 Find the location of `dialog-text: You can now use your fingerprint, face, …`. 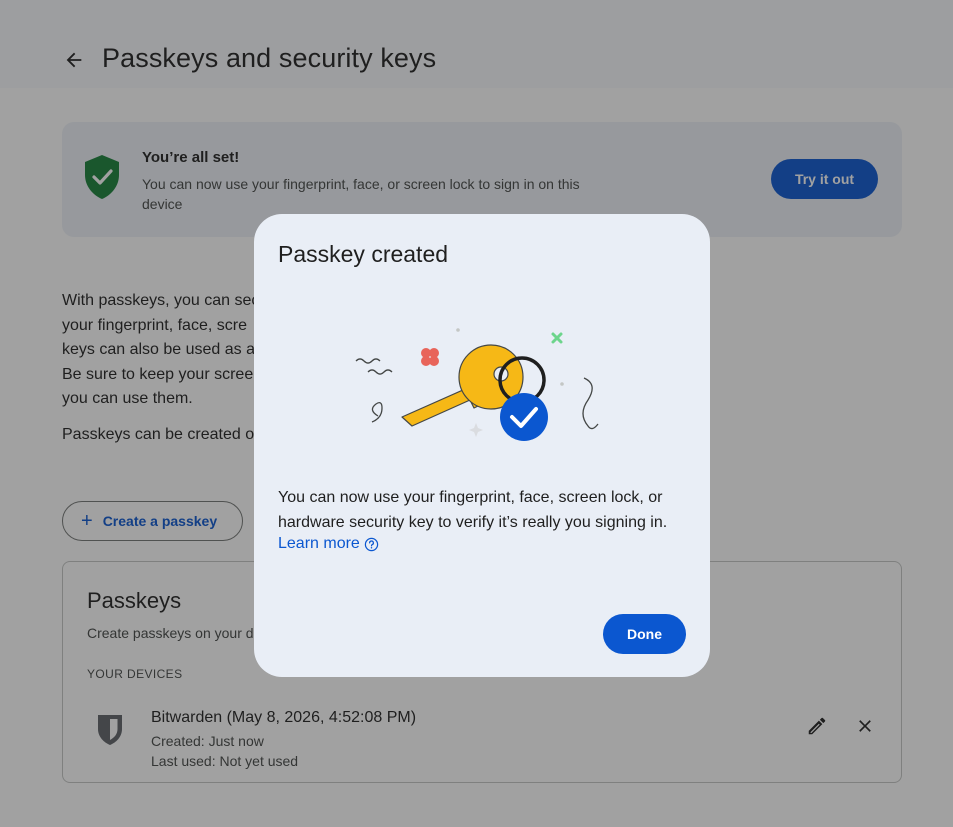

dialog-text: You can now use your fingerprint, face, … is located at coordinates (473, 510).